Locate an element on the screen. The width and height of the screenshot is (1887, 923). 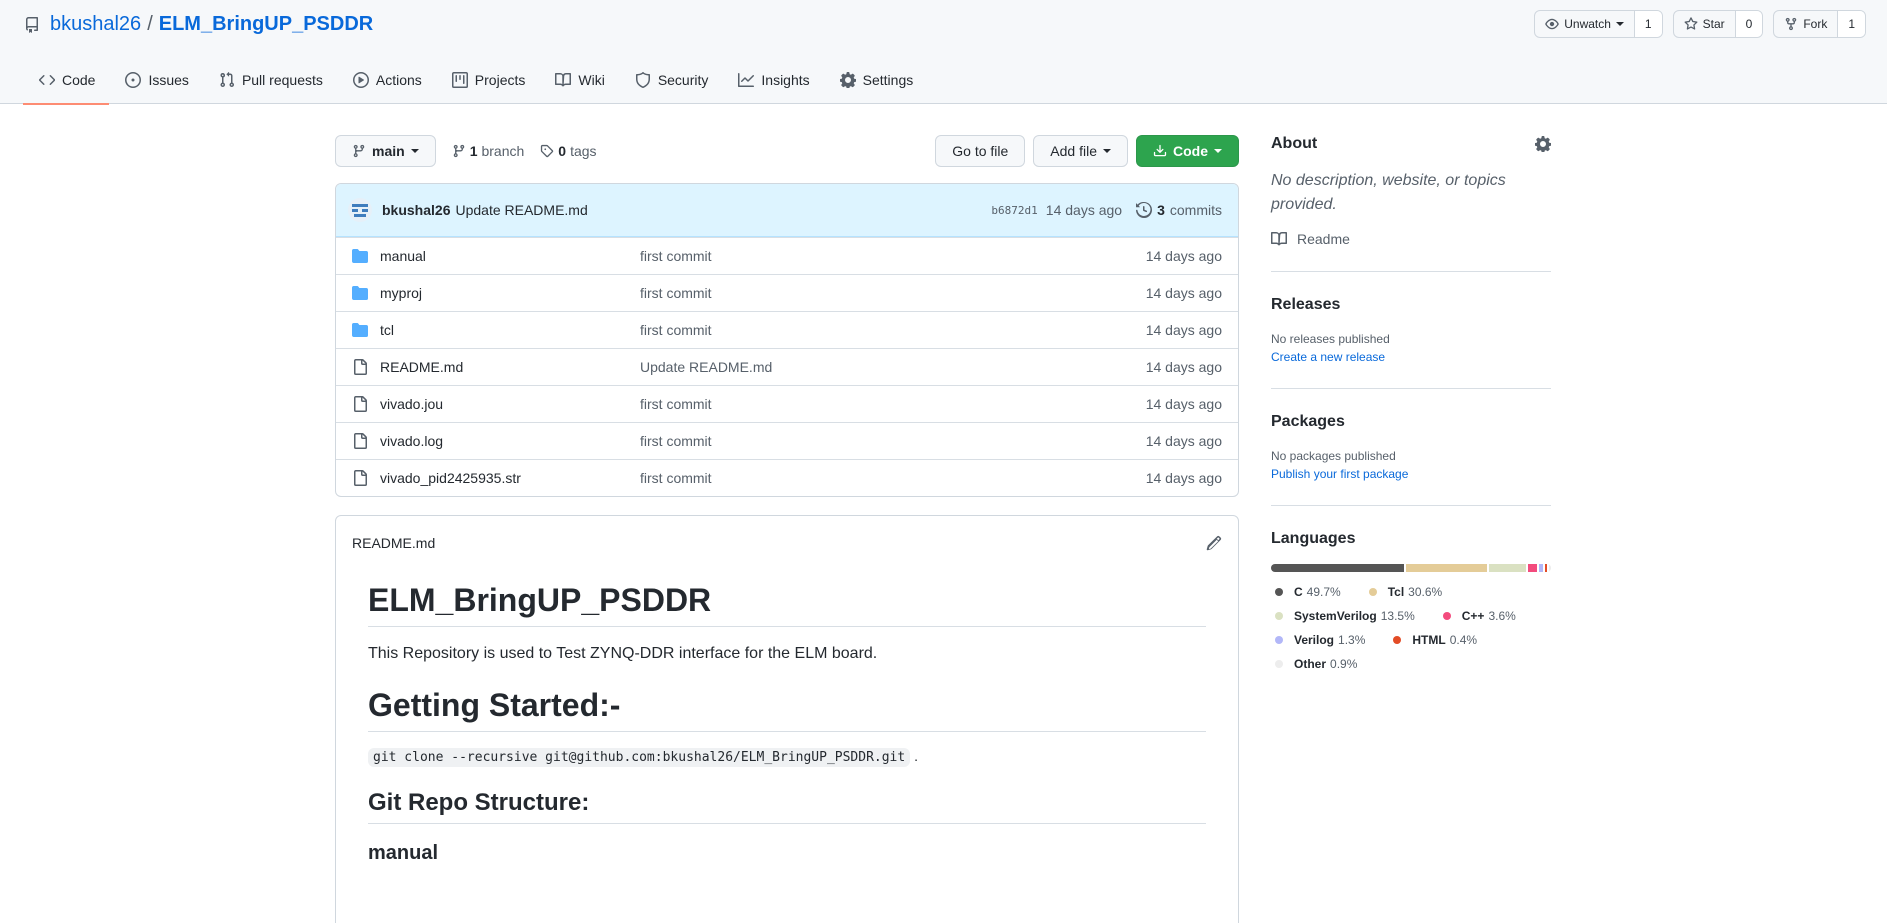
tab-actions: Actions is located at coordinates (386, 82).